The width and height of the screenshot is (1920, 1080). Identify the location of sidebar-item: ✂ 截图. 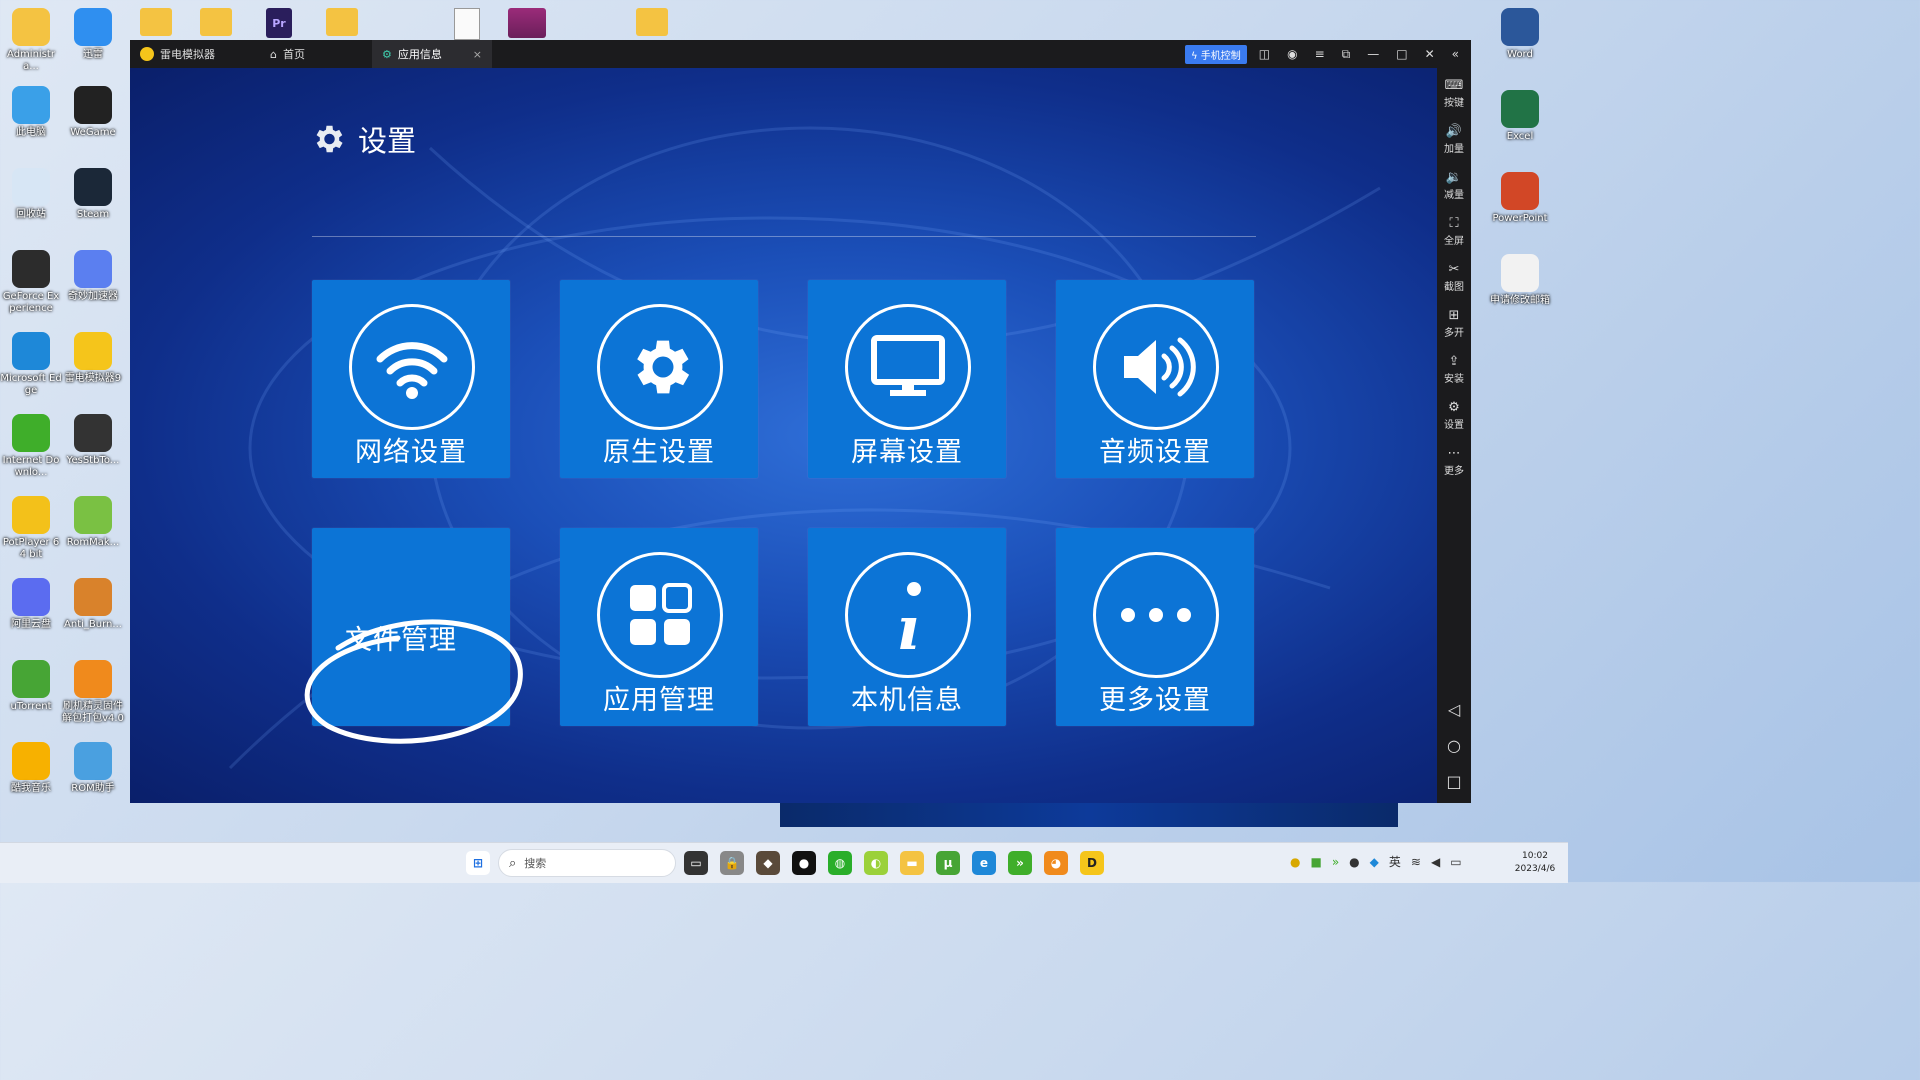
(1454, 277).